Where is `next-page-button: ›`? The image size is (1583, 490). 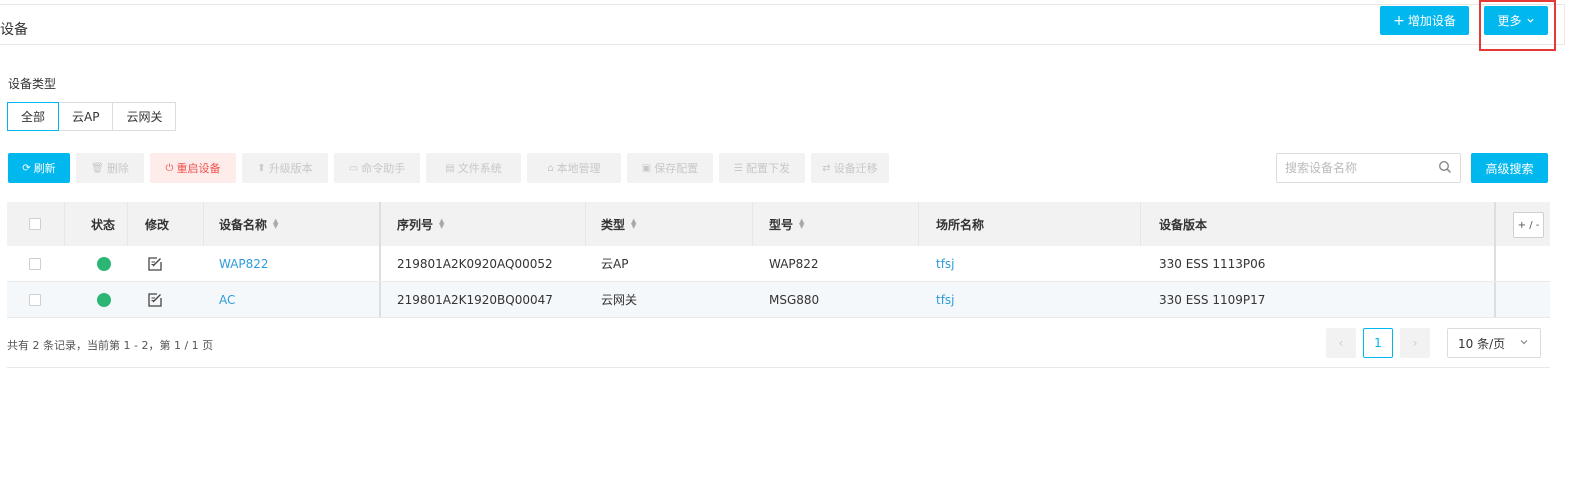 next-page-button: › is located at coordinates (1415, 343).